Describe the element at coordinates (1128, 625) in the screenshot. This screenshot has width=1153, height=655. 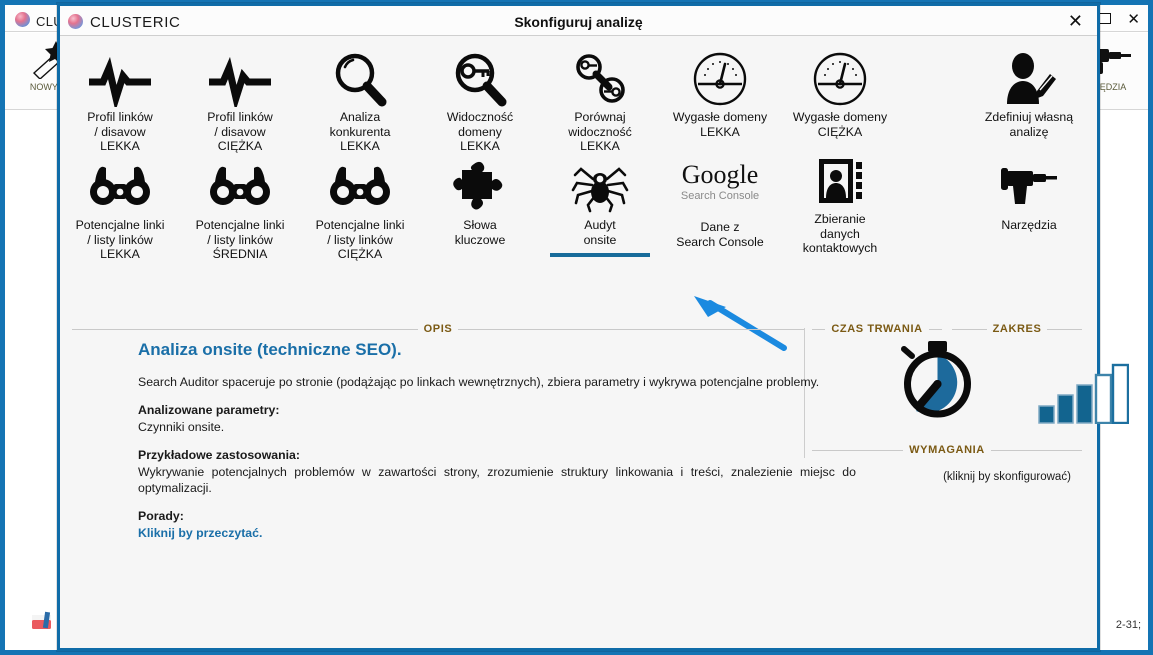
I see `background-status-text: 2-31;` at that location.